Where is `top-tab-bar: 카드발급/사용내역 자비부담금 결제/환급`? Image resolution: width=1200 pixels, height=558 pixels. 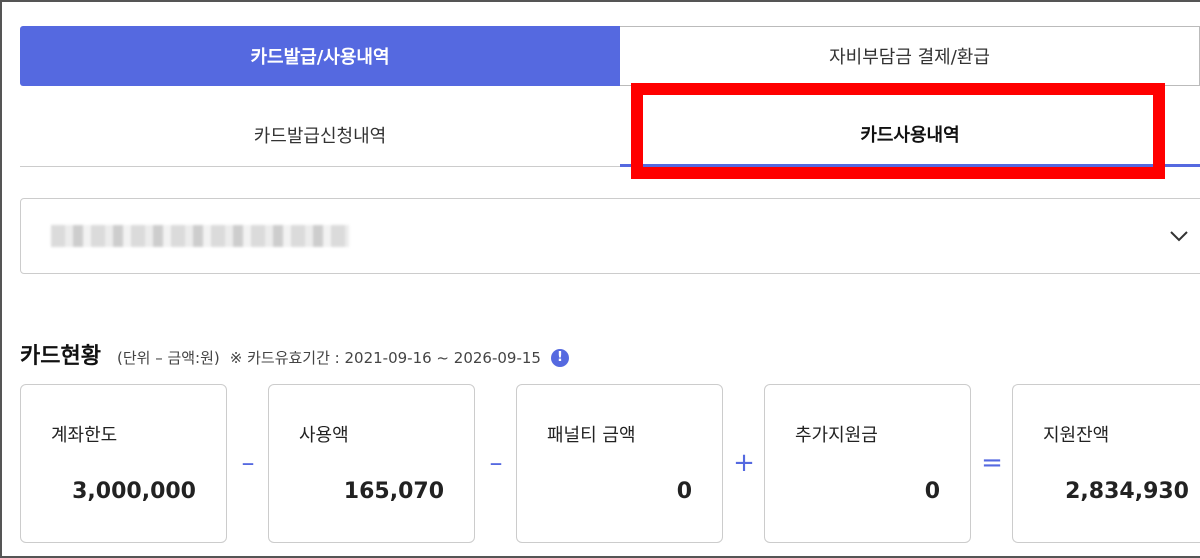 top-tab-bar: 카드발급/사용내역 자비부담금 결제/환급 is located at coordinates (610, 56).